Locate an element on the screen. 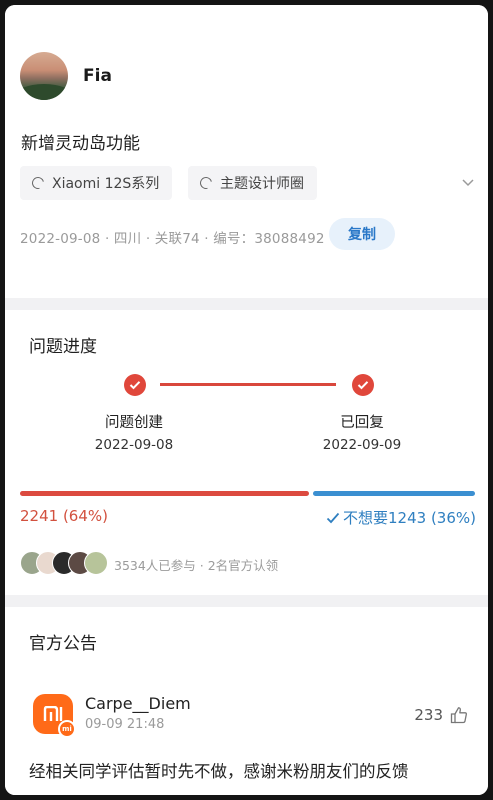 The image size is (493, 800). mi-badge-icon: mi is located at coordinates (67, 729).